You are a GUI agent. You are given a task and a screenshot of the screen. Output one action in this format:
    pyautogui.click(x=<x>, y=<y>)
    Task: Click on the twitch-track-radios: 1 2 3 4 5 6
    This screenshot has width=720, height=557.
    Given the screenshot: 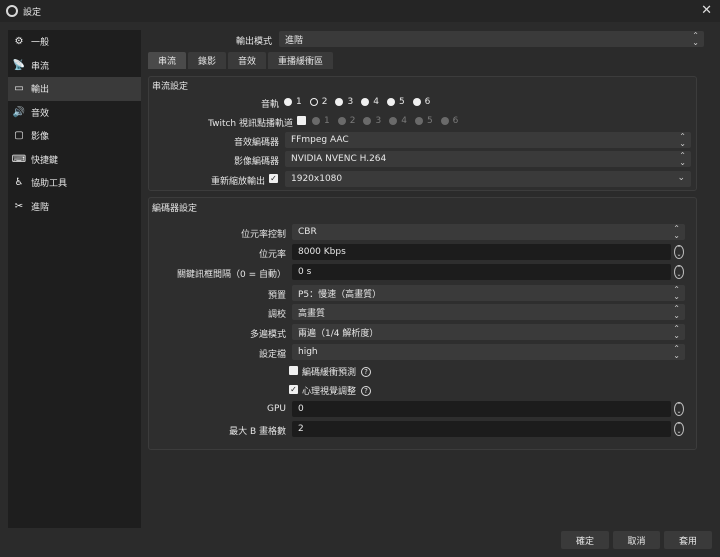 What is the action you would take?
    pyautogui.click(x=389, y=121)
    